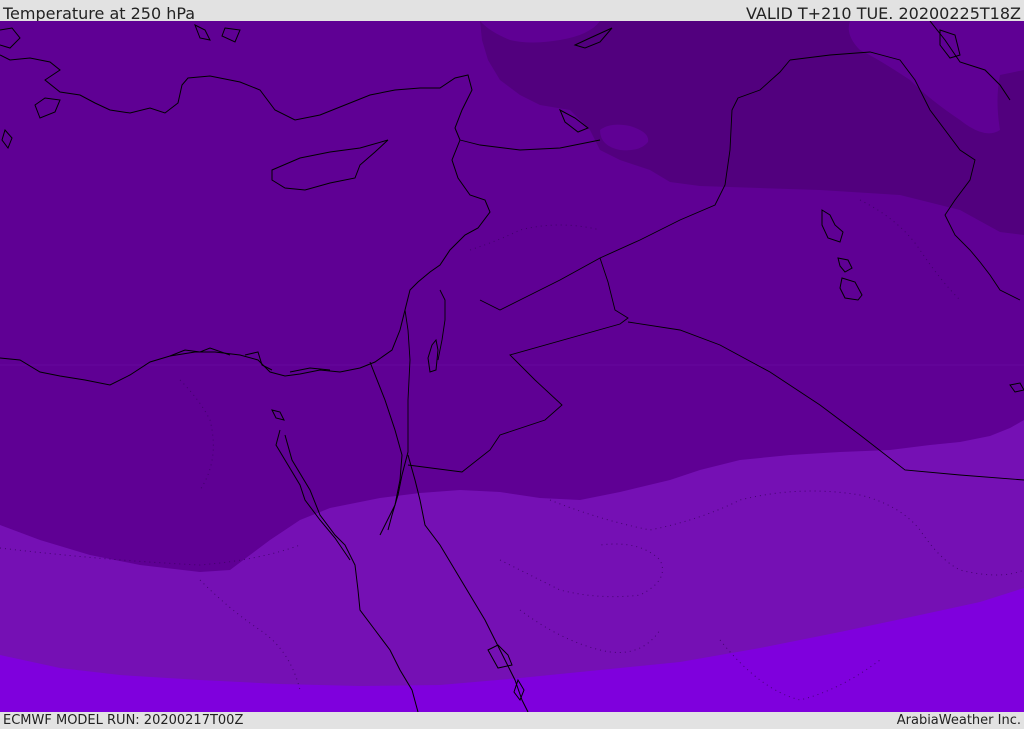 The height and width of the screenshot is (729, 1024). What do you see at coordinates (958, 720) in the screenshot?
I see `credit-label: ArabiaWeather Inc.` at bounding box center [958, 720].